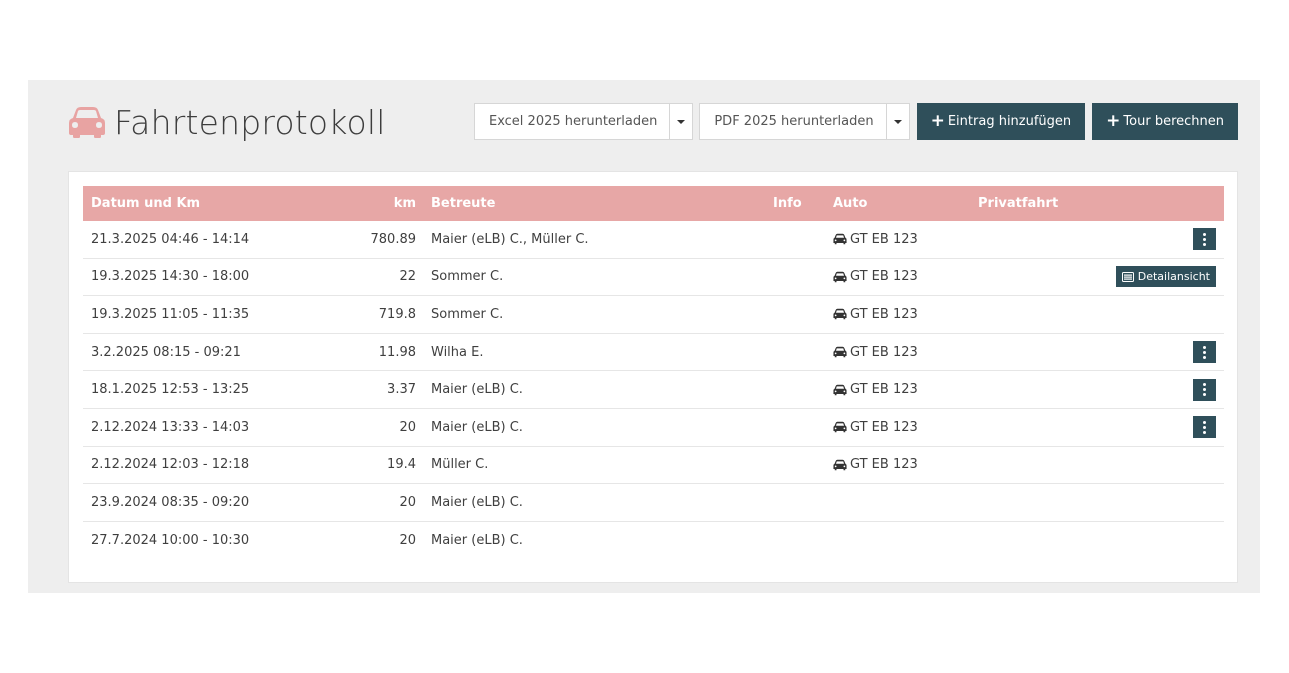 Image resolution: width=1289 pixels, height=673 pixels. I want to click on cell-date: 3.2.2025 08:15 - 09:21, so click(166, 352).